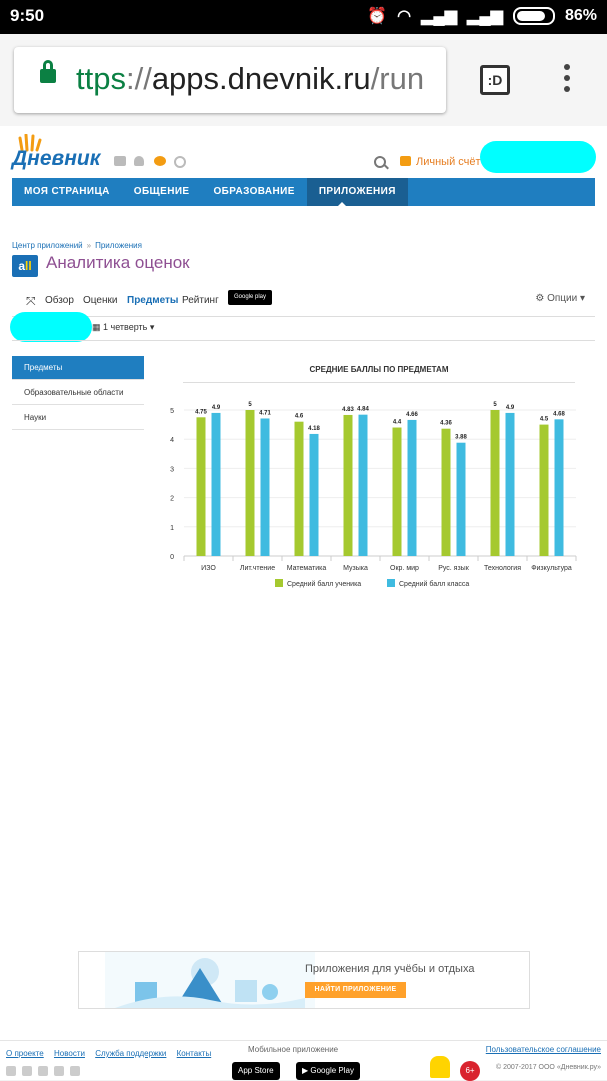 The image size is (607, 1081). I want to click on footer-divider, so click(303, 1040).